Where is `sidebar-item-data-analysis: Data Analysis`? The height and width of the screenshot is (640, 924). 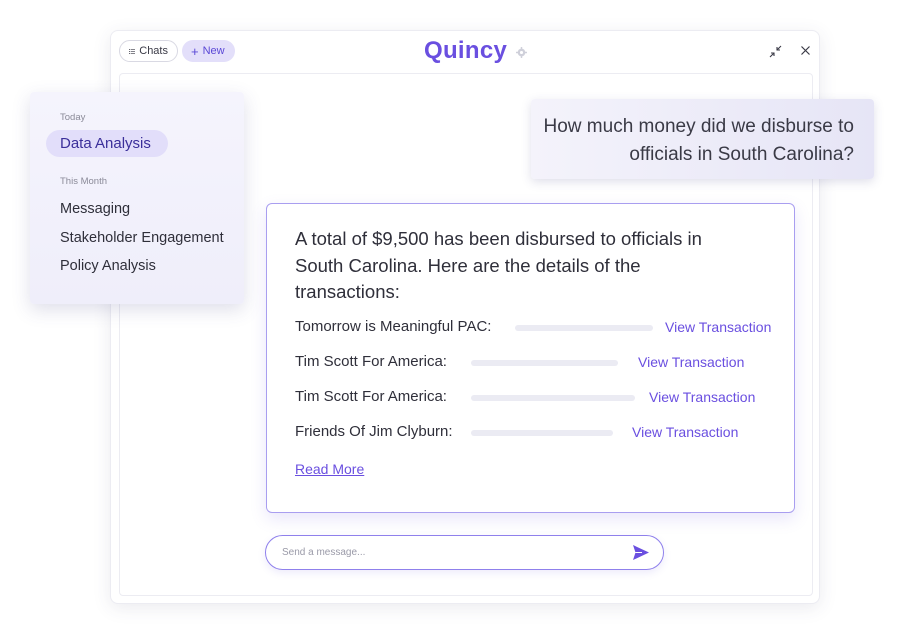
sidebar-item-data-analysis: Data Analysis is located at coordinates (107, 143).